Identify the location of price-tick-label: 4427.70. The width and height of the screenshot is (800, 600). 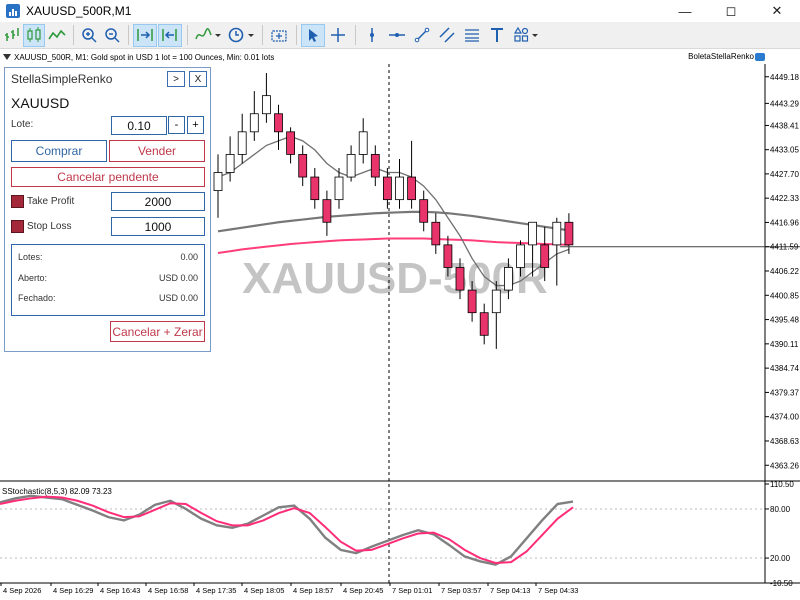
(784, 174).